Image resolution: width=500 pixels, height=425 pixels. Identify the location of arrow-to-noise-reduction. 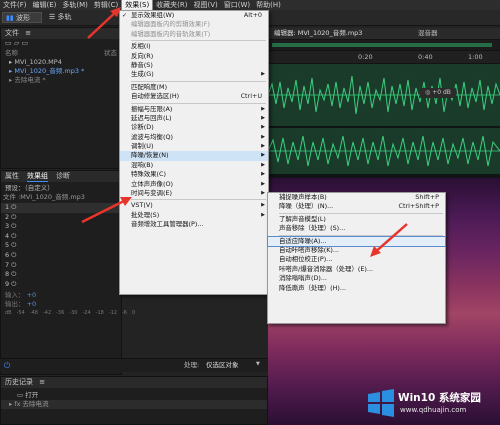
(106, 210).